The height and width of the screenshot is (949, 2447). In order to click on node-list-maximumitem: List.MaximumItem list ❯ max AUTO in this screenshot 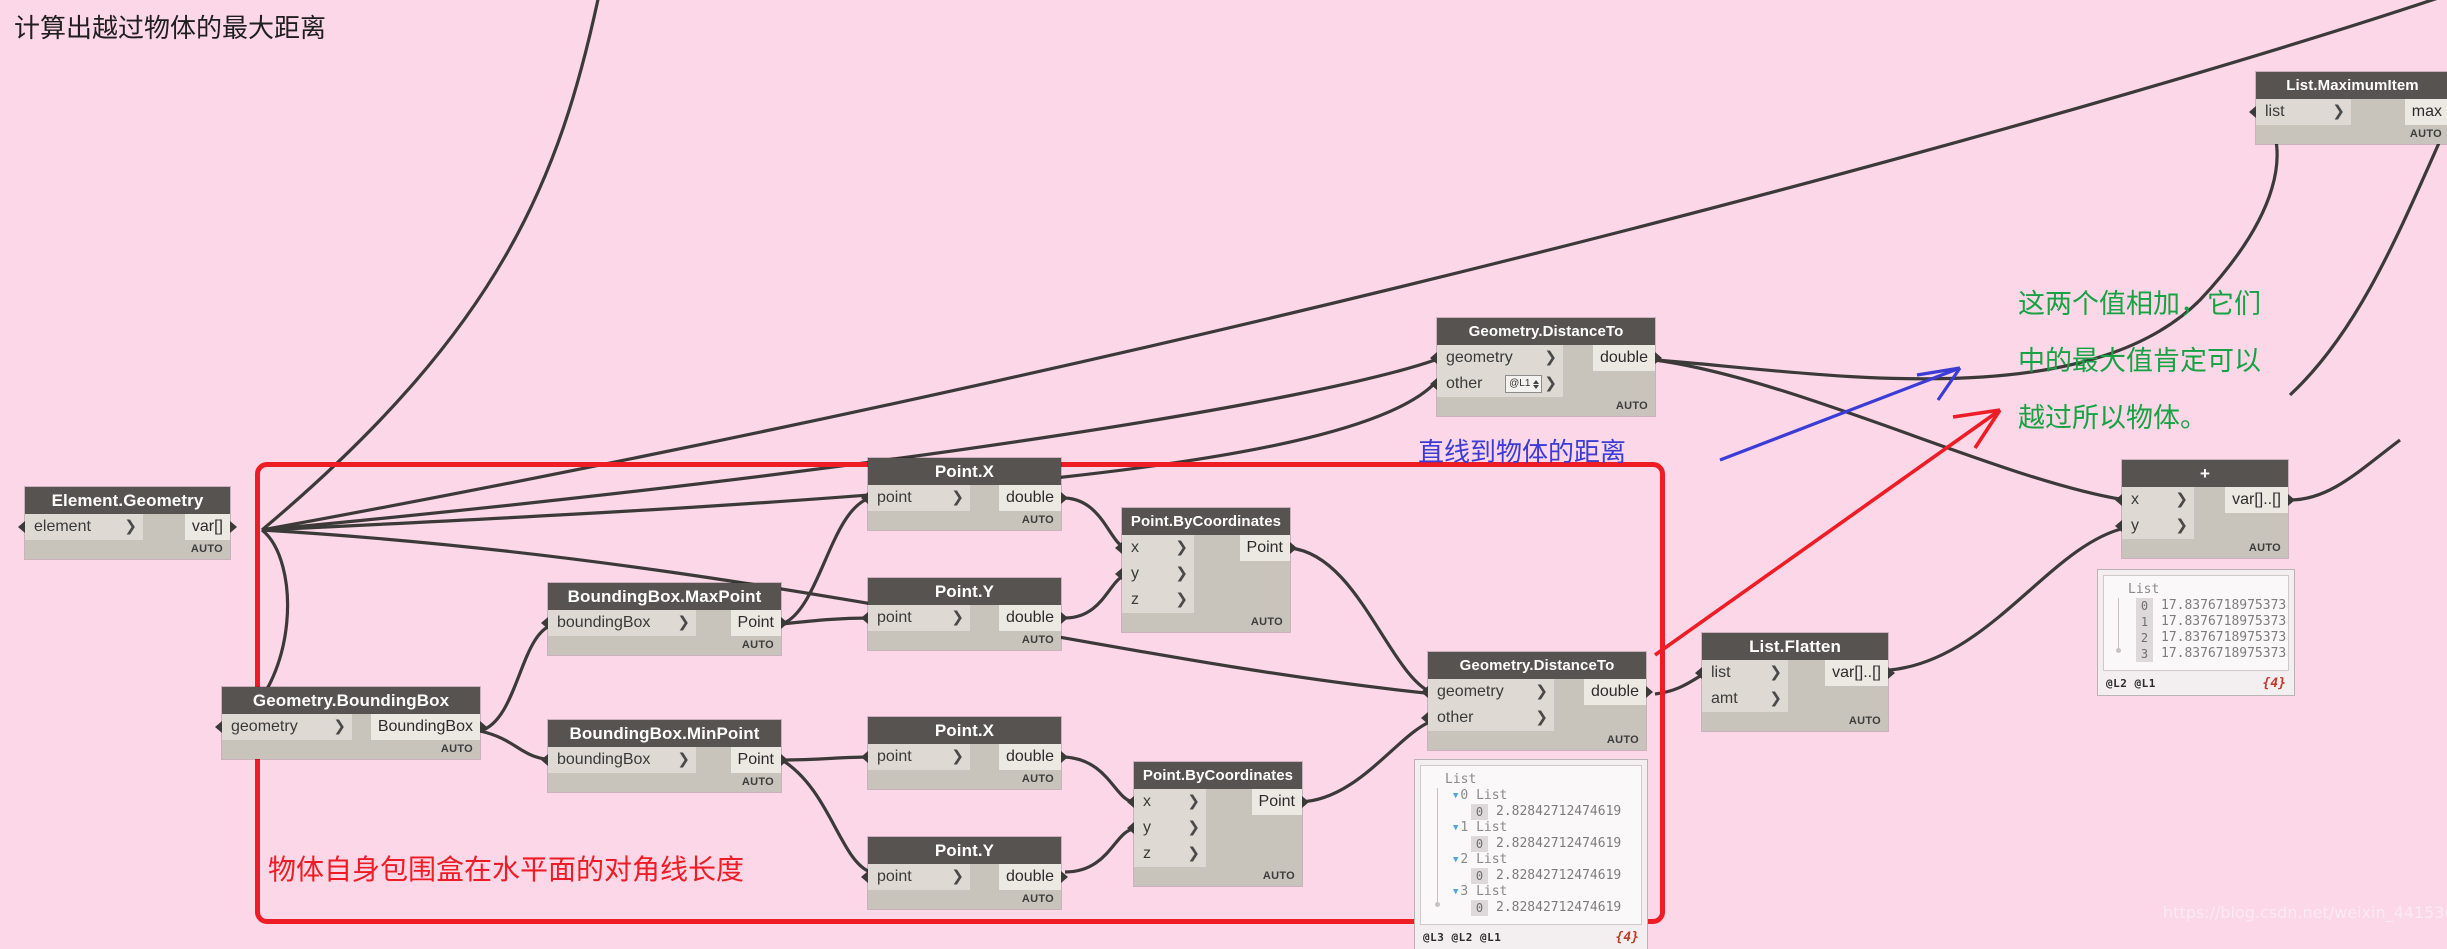, I will do `click(2348, 108)`.